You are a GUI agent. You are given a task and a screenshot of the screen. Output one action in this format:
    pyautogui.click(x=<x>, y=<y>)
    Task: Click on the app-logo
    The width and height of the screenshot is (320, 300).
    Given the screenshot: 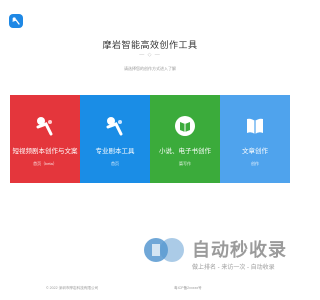 What is the action you would take?
    pyautogui.click(x=16, y=21)
    